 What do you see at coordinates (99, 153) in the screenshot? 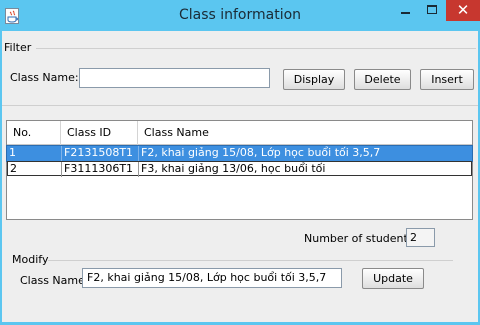
I see `cell-class-id: F2131508T1` at bounding box center [99, 153].